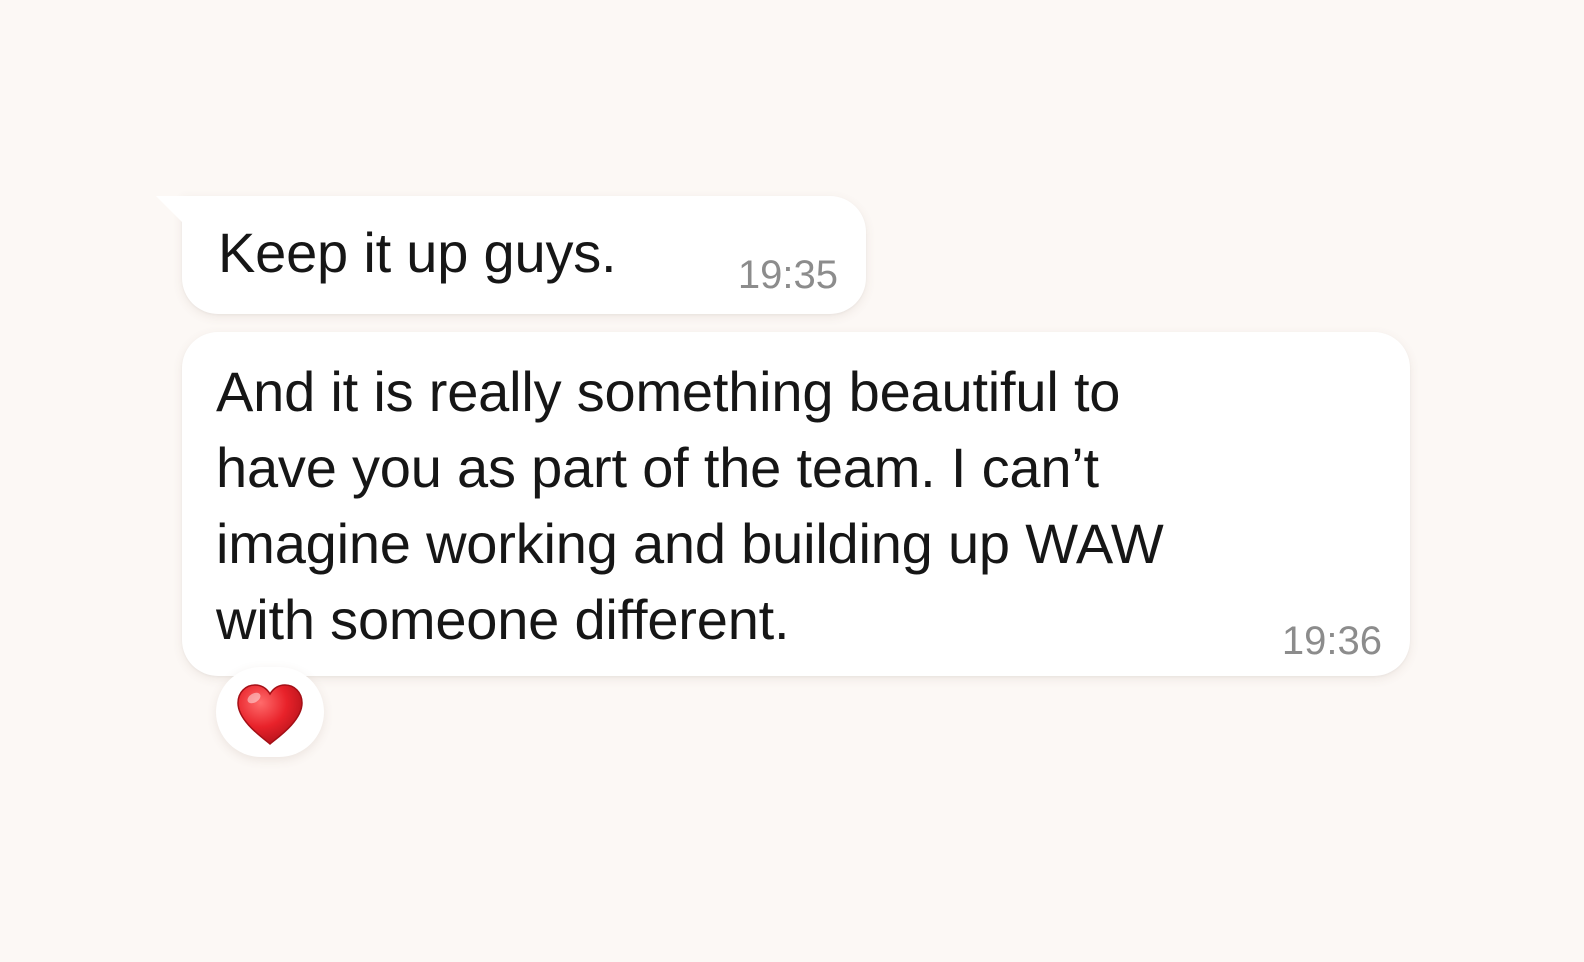 The height and width of the screenshot is (962, 1584). What do you see at coordinates (787, 275) in the screenshot?
I see `message-timestamp: 19:35` at bounding box center [787, 275].